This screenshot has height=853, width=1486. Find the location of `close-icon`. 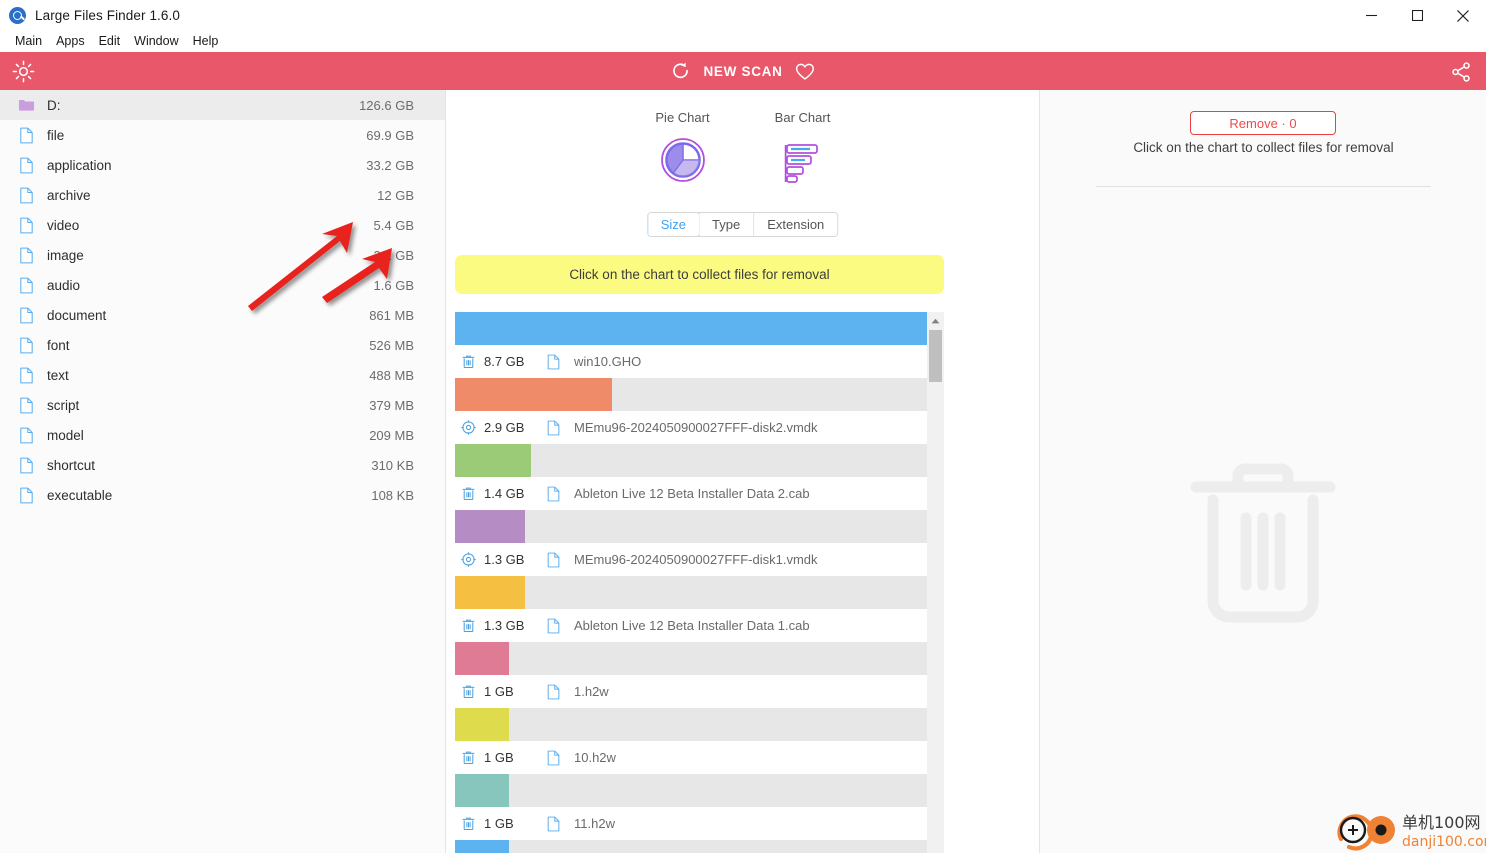

close-icon is located at coordinates (1463, 15).